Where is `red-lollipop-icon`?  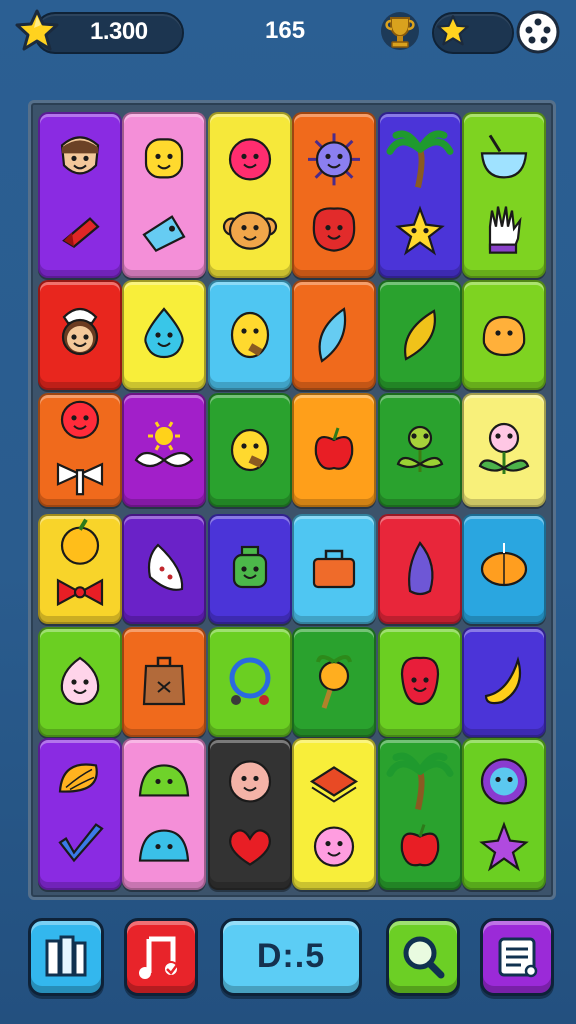 red-lollipop-icon is located at coordinates (80, 448).